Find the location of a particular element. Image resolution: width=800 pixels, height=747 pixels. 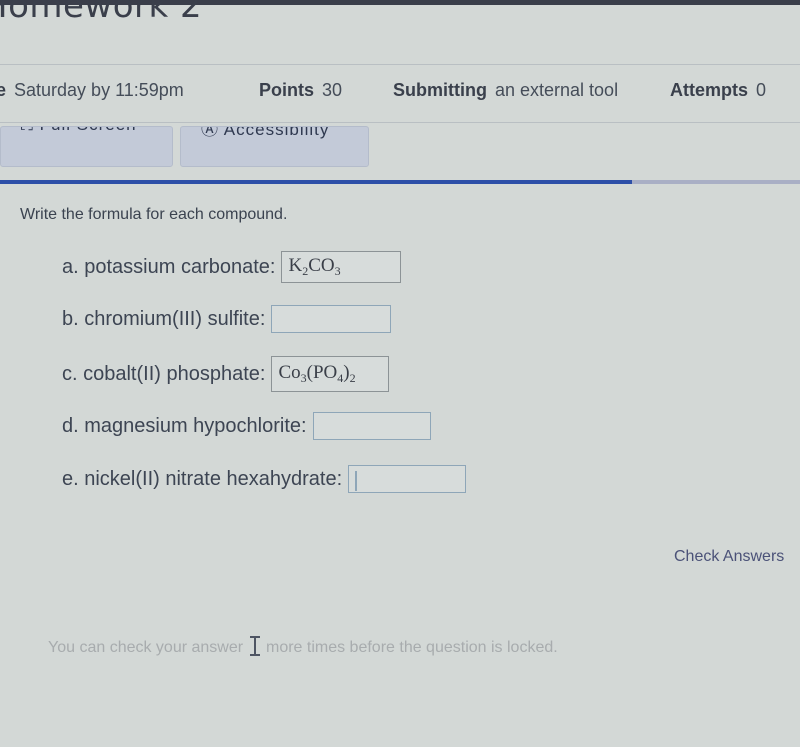

accessibility-label: Ⓐ Accessibility is located at coordinates (265, 133).